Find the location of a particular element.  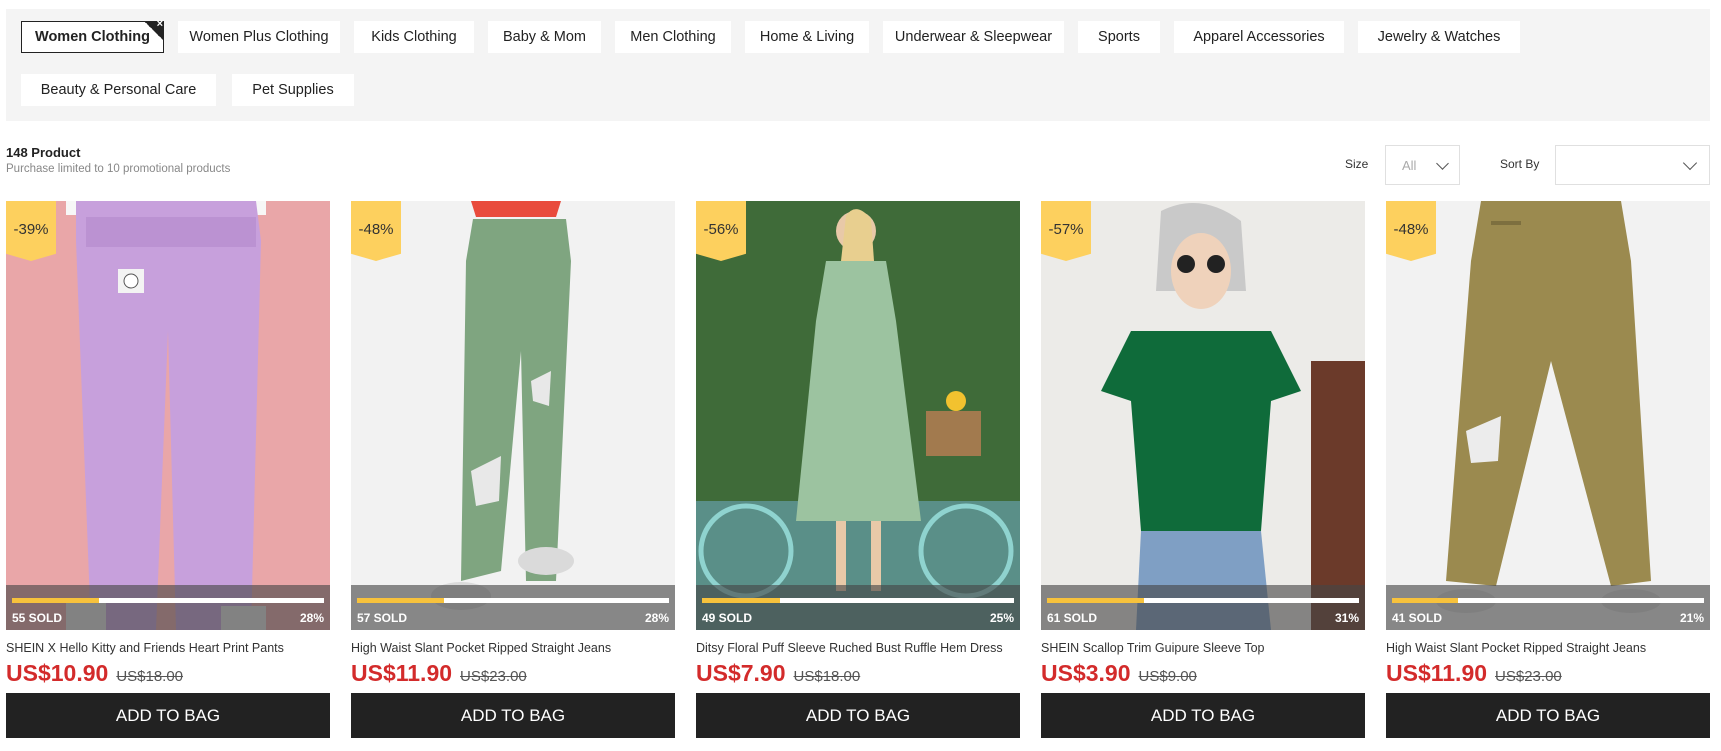

sort-by-select is located at coordinates (1632, 165).